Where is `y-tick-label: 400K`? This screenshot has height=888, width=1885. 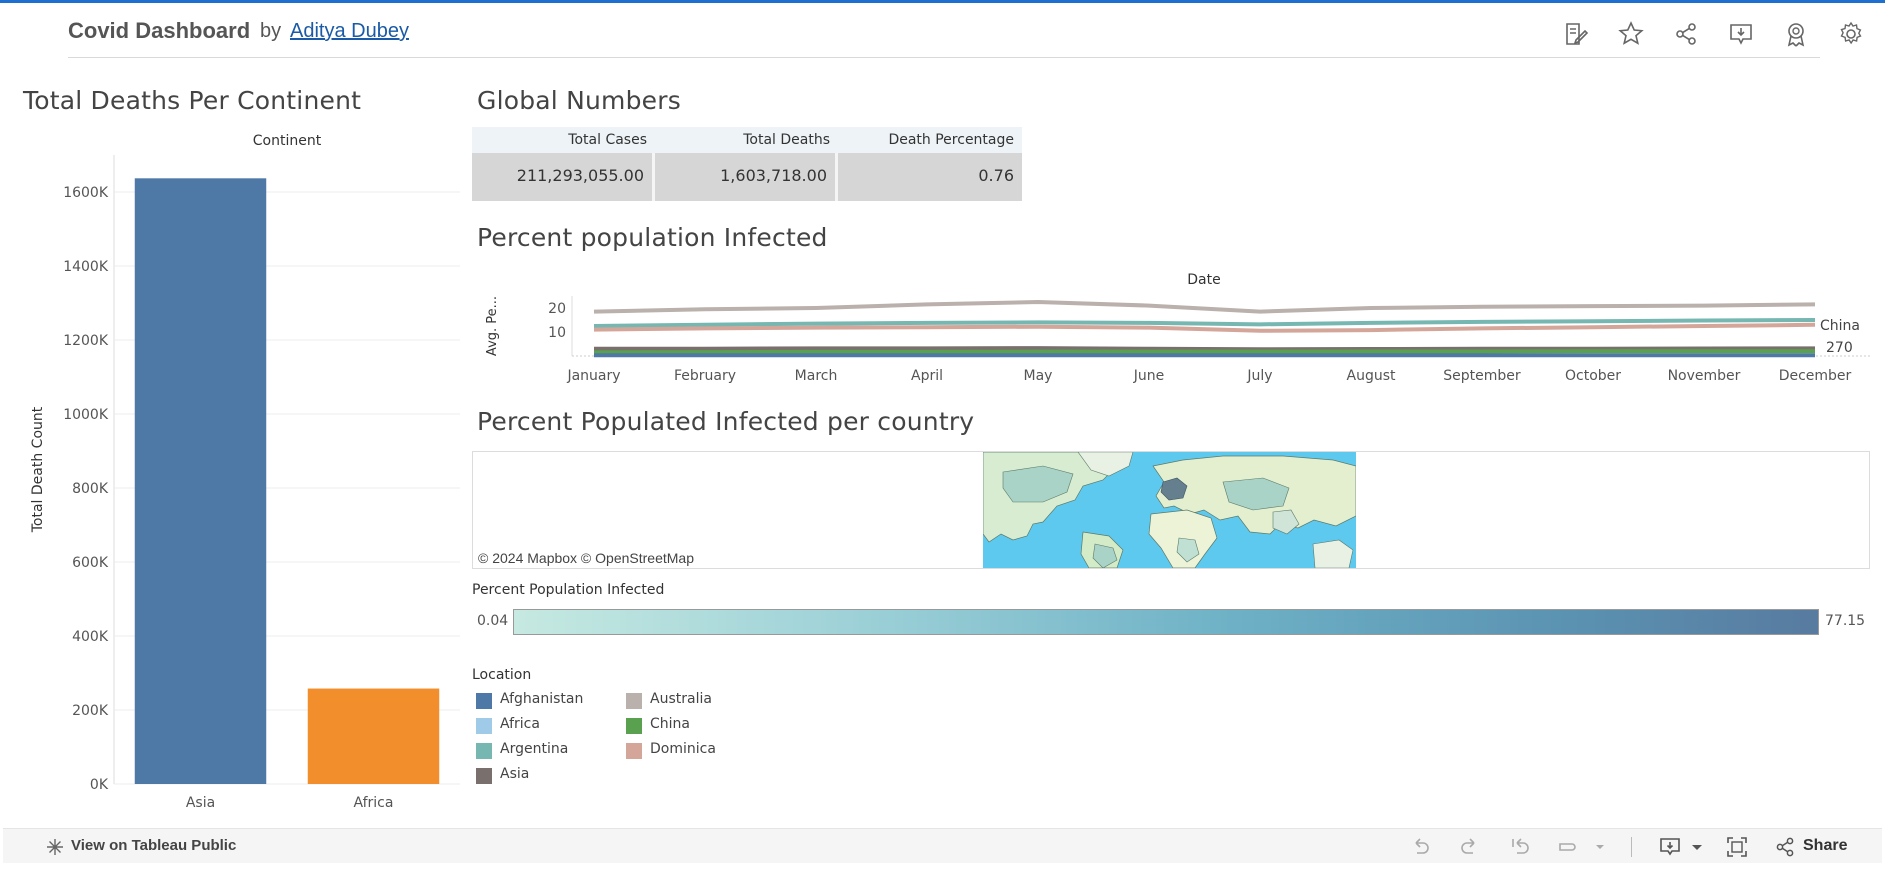
y-tick-label: 400K is located at coordinates (90, 637).